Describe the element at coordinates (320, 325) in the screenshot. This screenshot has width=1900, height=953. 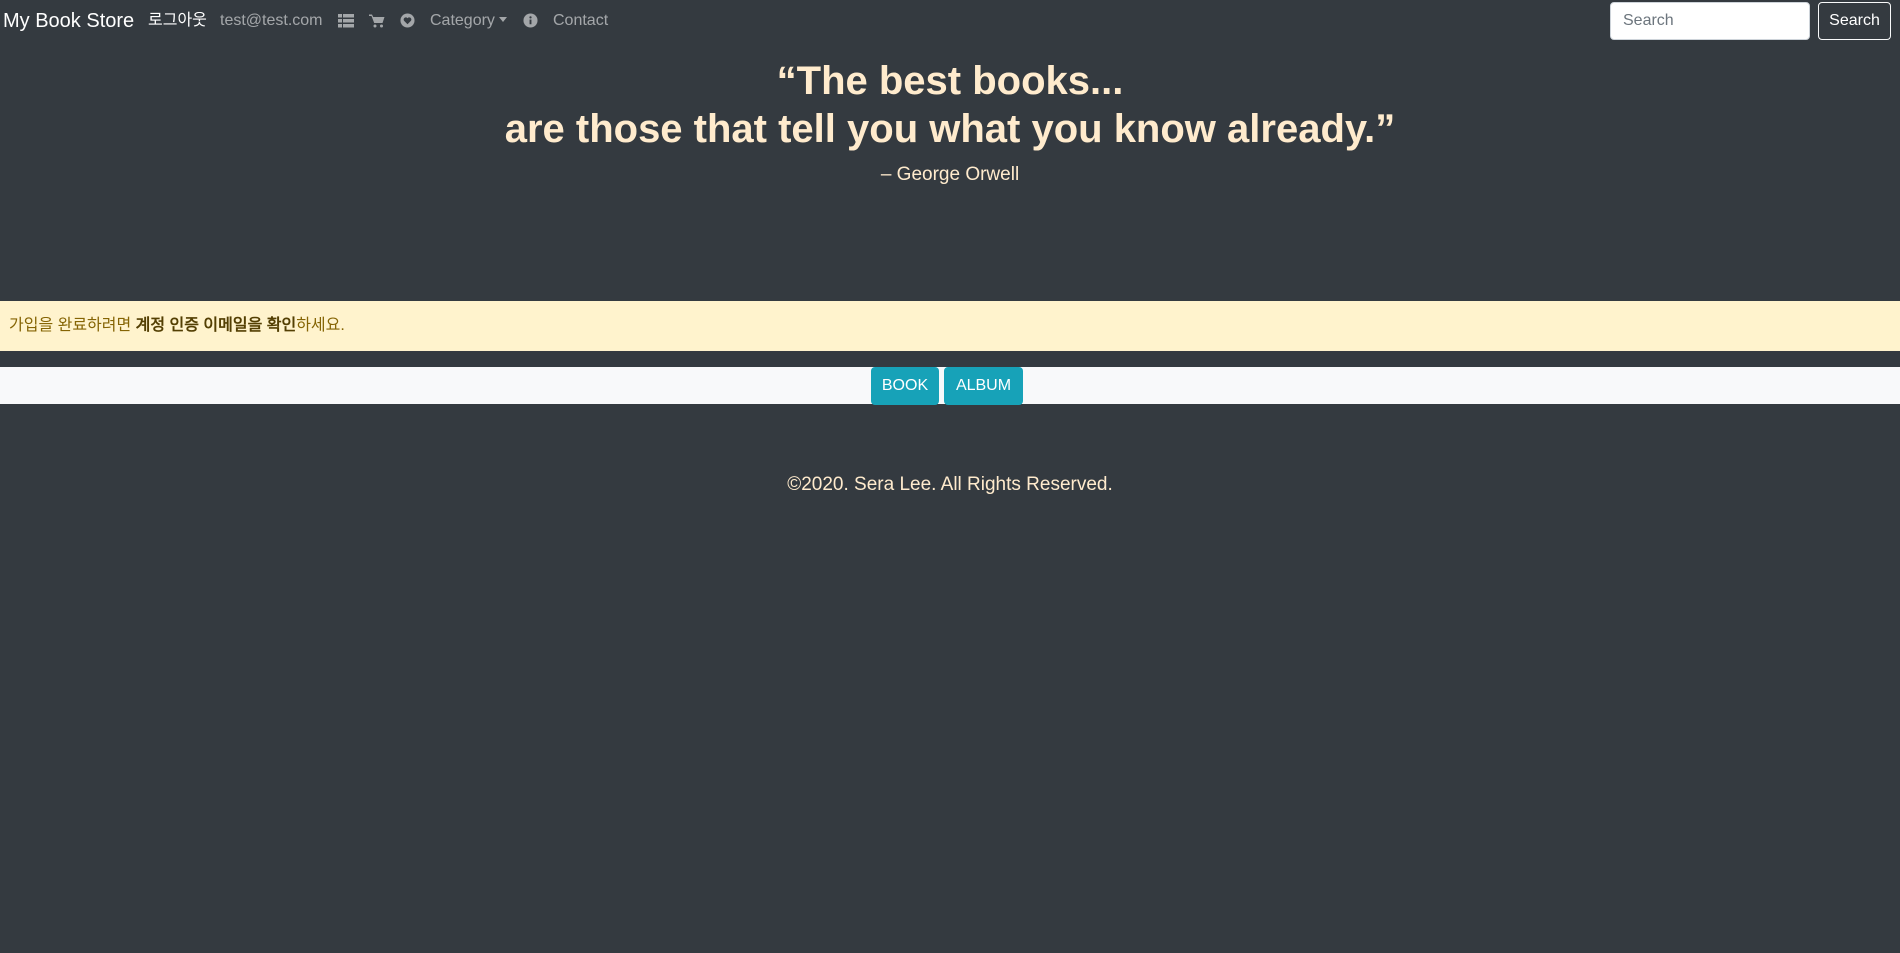
I see `alert-suffix: 하세요.` at that location.